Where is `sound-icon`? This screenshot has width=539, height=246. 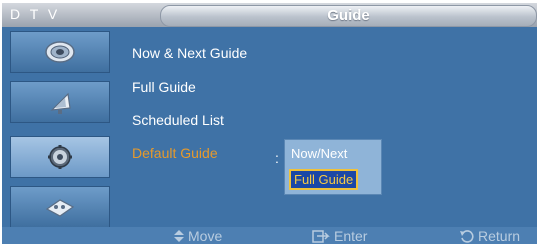 sound-icon is located at coordinates (60, 103).